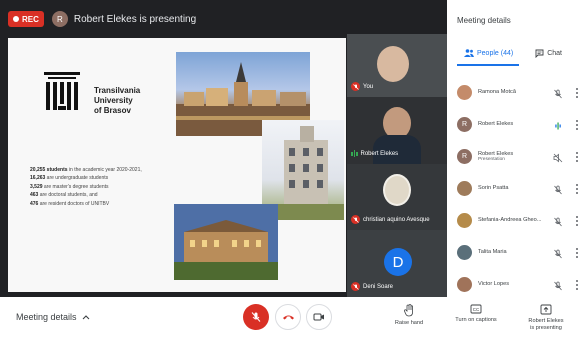 The width and height of the screenshot is (585, 340). Describe the element at coordinates (69, 186) in the screenshot. I see `stat-line: 3,529 are master's degree students` at that location.